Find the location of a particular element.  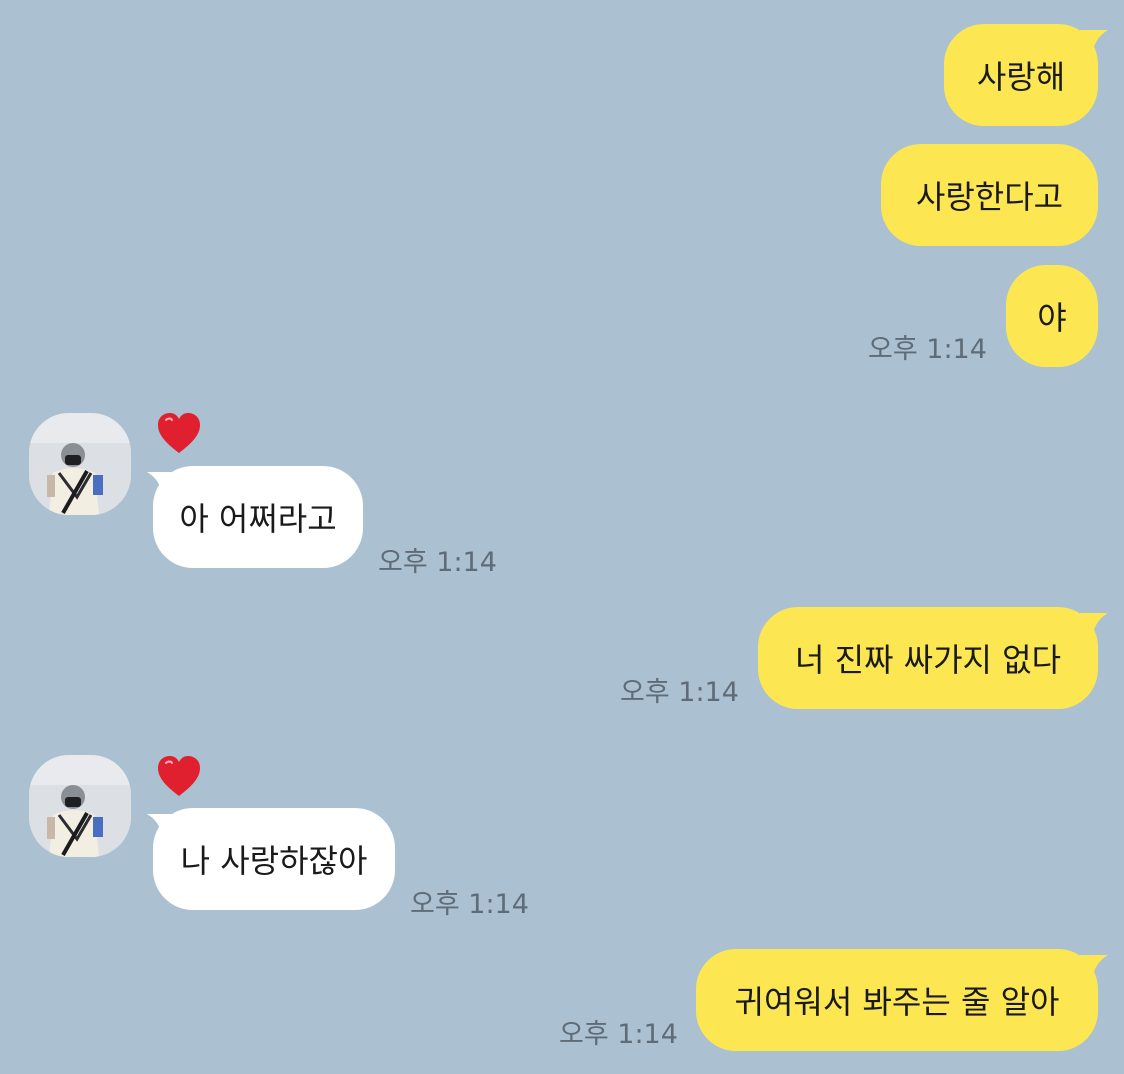

message-bubble-sent: 귀여워서 봐주는 줄 알아 is located at coordinates (897, 1000).